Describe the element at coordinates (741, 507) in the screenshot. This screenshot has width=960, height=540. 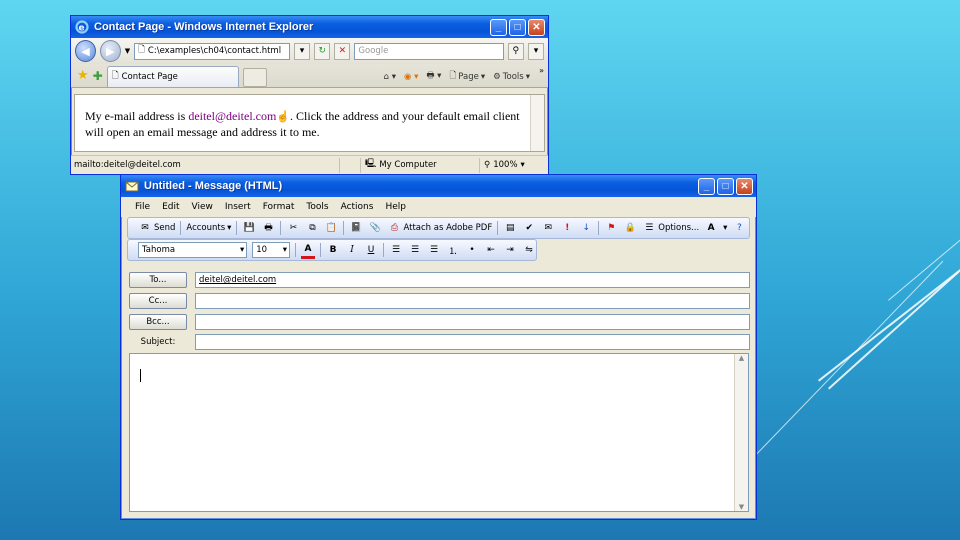
I see `scroll-down-icon: ▼` at that location.